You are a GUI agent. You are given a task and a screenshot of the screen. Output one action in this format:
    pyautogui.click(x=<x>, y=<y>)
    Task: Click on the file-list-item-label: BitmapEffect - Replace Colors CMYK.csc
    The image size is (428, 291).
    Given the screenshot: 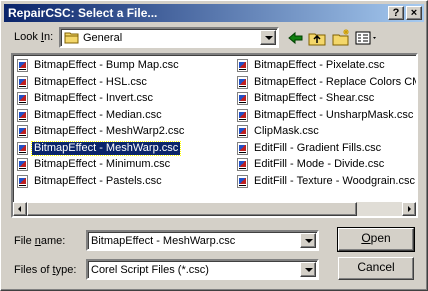 What is the action you would take?
    pyautogui.click(x=335, y=81)
    